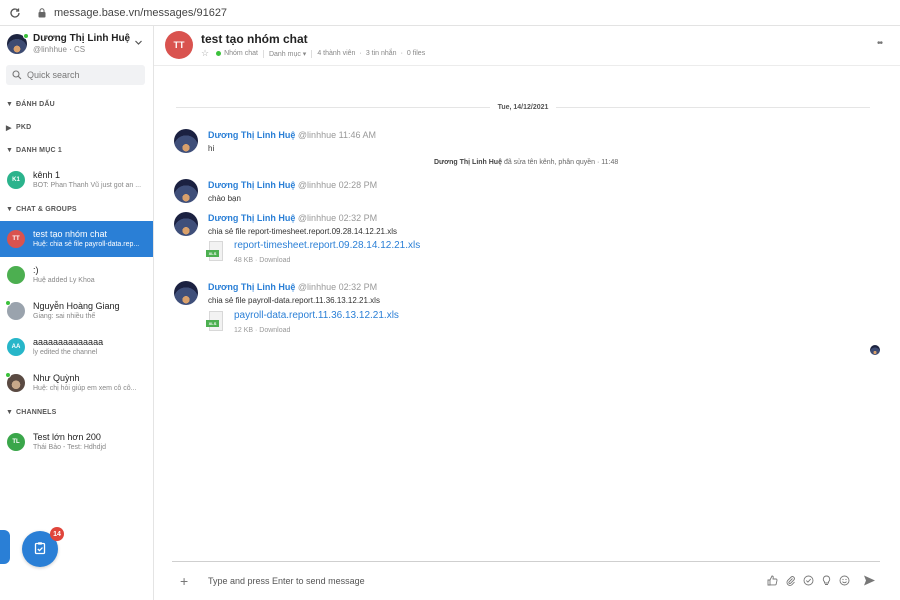 This screenshot has height=600, width=900. Describe the element at coordinates (772, 580) in the screenshot. I see `thumbs-up-icon` at that location.